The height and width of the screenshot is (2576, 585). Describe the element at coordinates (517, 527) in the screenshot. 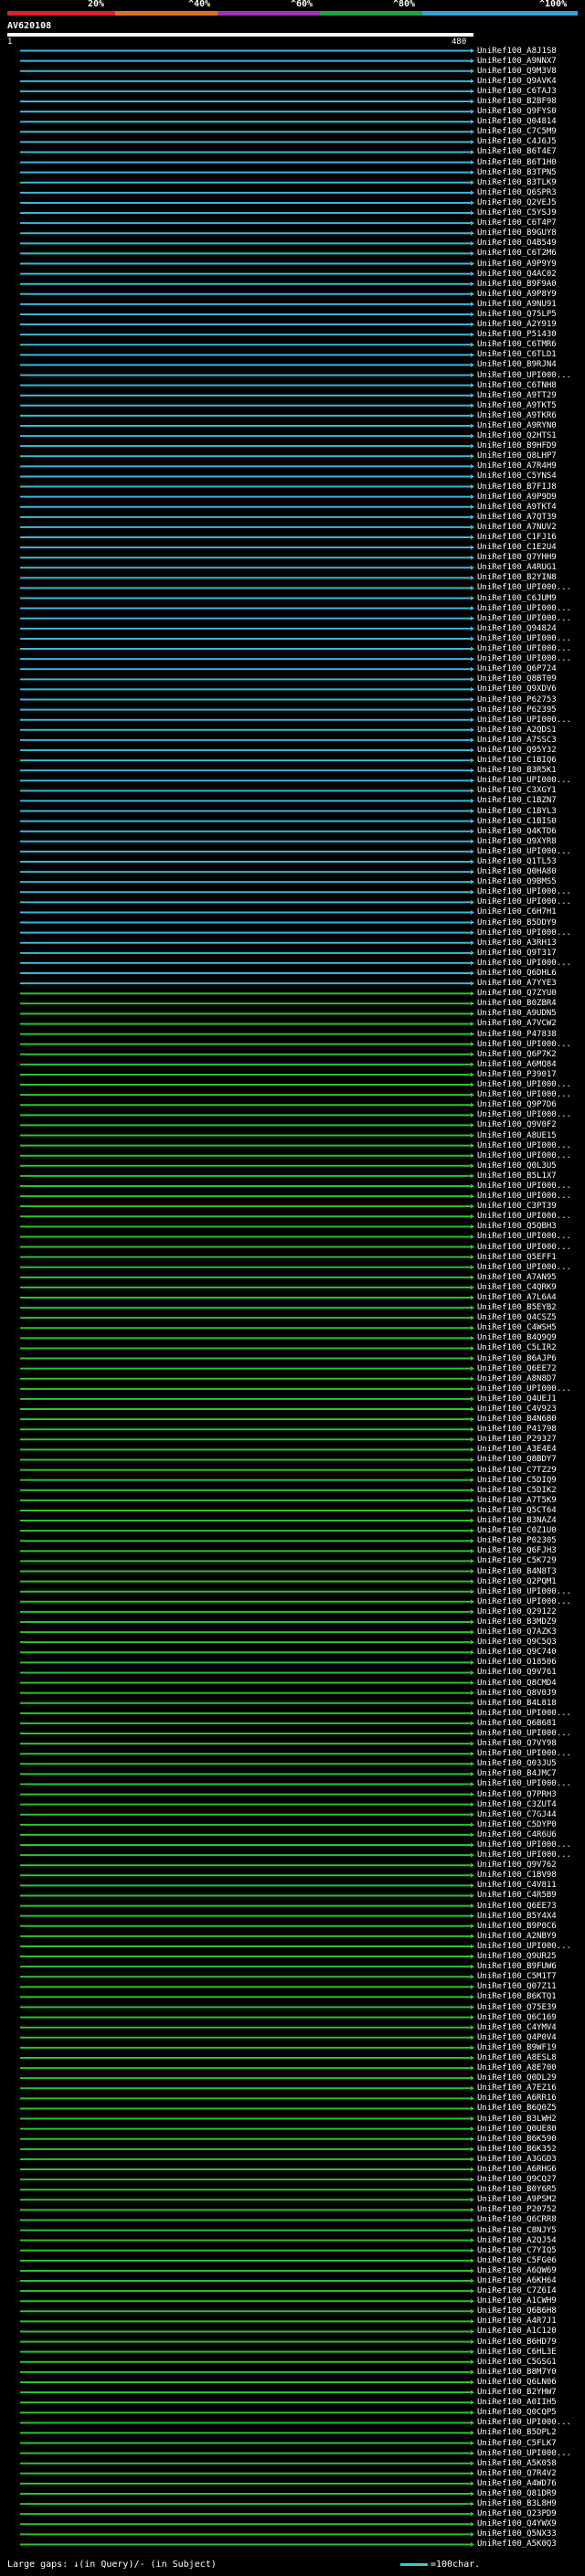

I see `hit-label: UniRef100_A7NUV2` at that location.